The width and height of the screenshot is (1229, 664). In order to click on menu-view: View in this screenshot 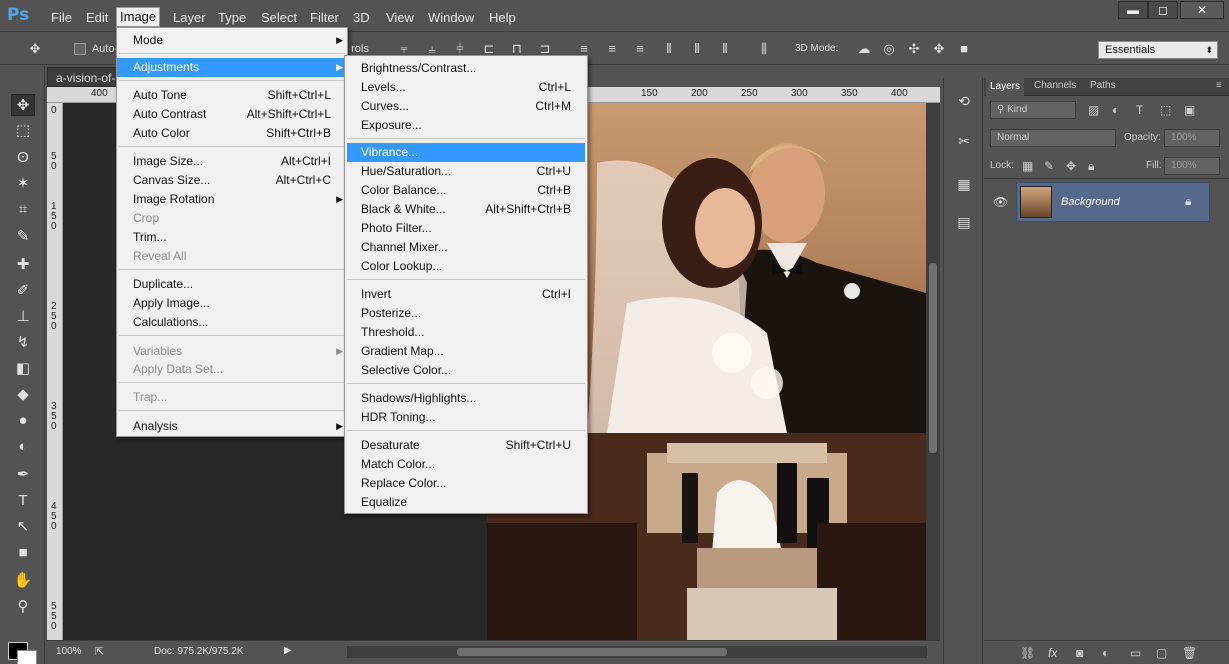, I will do `click(400, 18)`.